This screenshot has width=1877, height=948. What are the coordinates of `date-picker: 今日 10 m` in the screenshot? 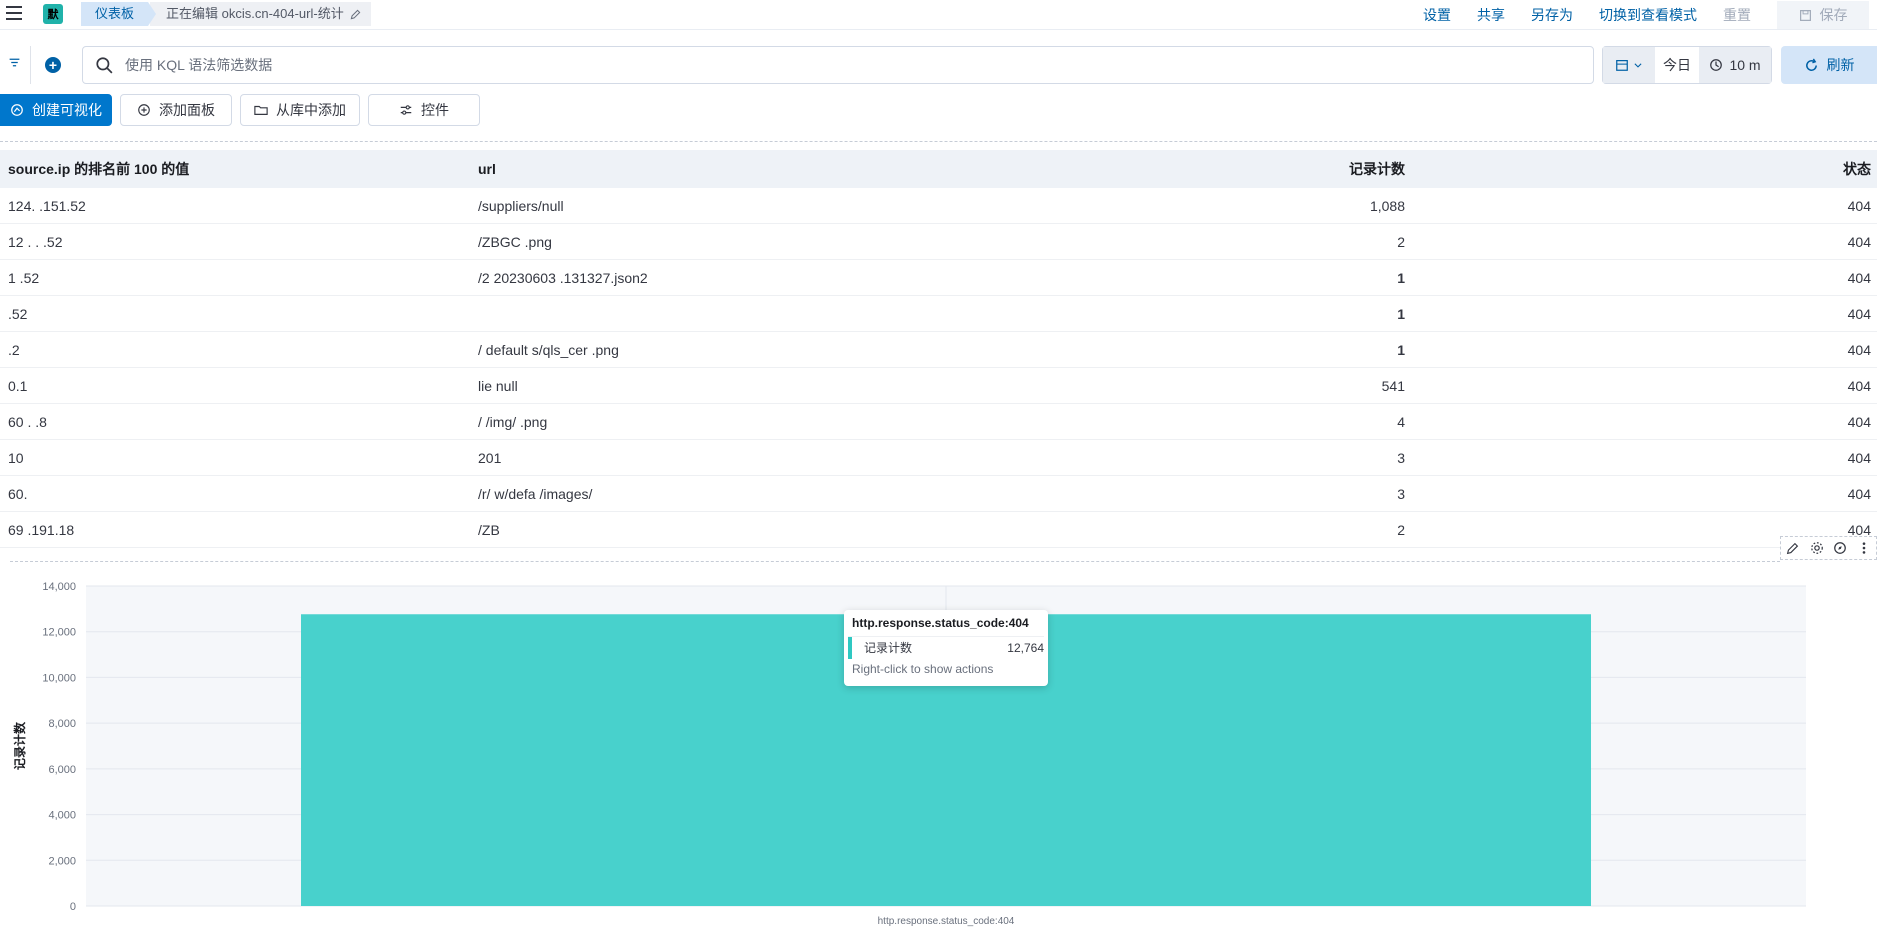 It's located at (1687, 65).